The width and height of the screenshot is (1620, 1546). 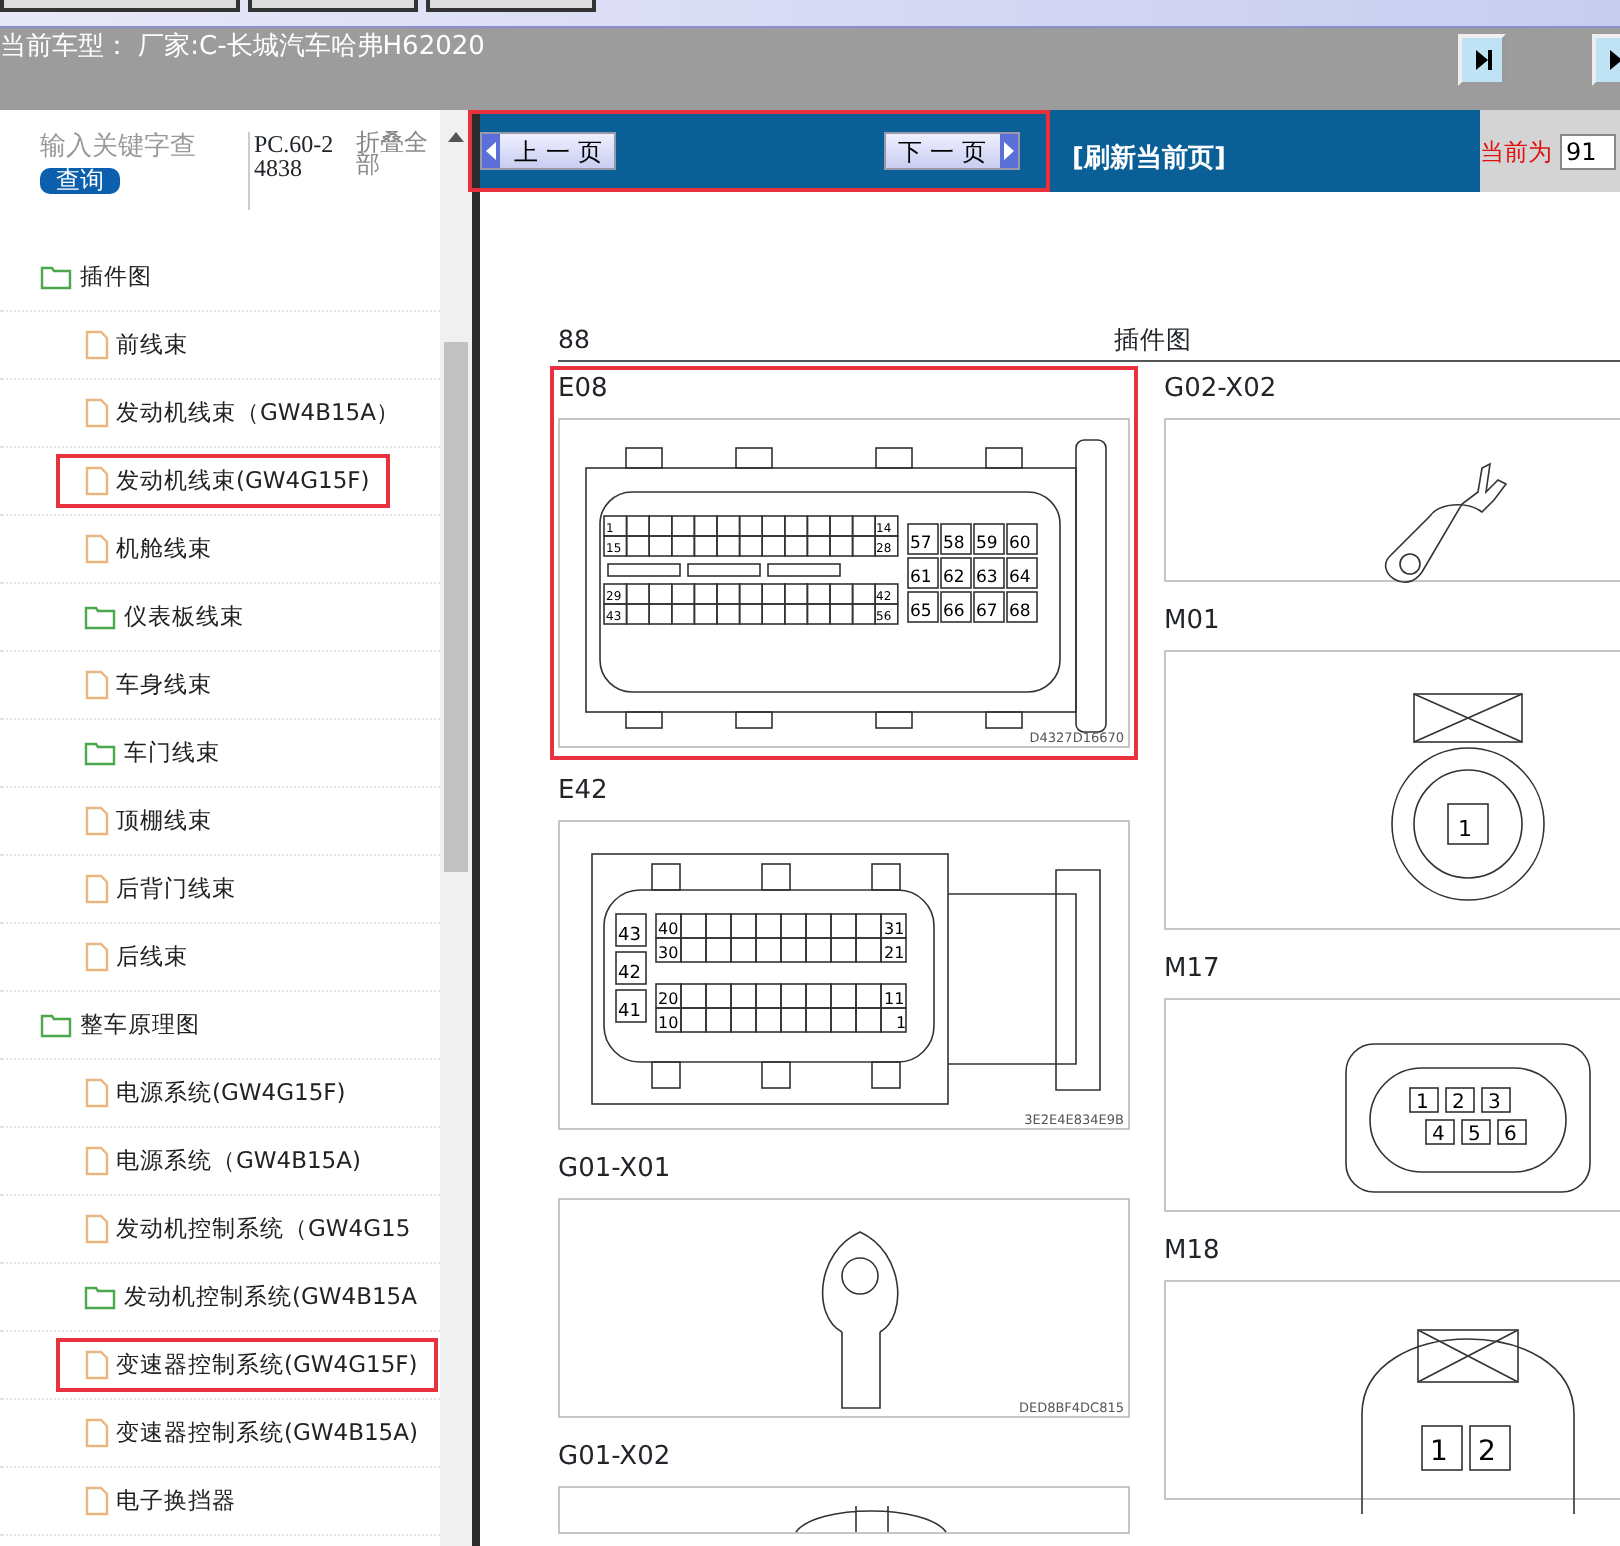 What do you see at coordinates (1020, 544) in the screenshot?
I see `pin-number: 60` at bounding box center [1020, 544].